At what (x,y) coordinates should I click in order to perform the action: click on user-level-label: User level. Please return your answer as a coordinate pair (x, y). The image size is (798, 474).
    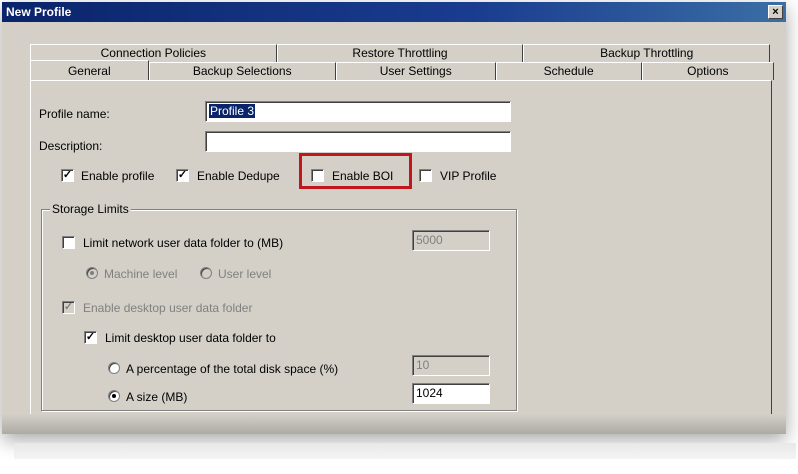
    Looking at the image, I should click on (245, 274).